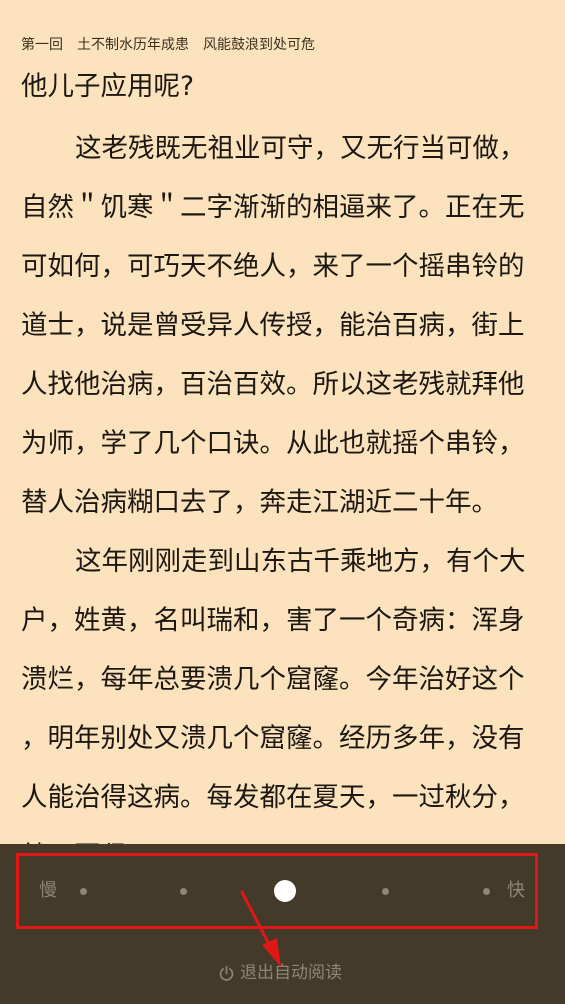 The width and height of the screenshot is (565, 1004). I want to click on text-line: 可如何，可巧天不绝人，来了一个摇串铃的, so click(273, 266).